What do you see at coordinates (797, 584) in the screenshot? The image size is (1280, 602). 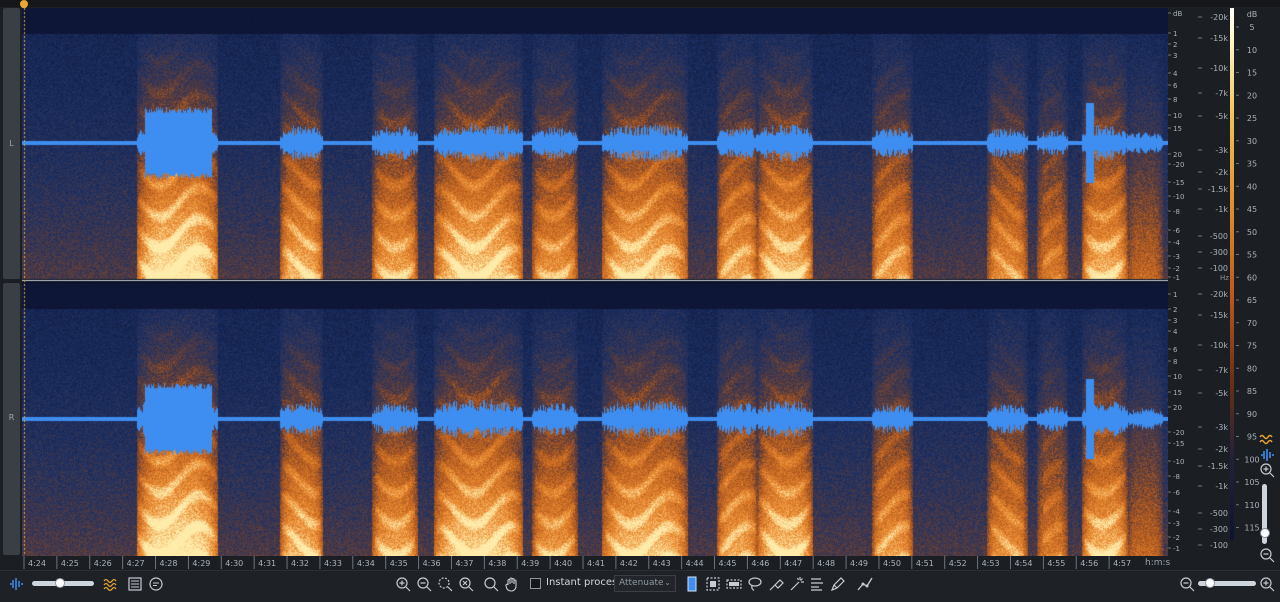 I see `magic-wand-icon` at bounding box center [797, 584].